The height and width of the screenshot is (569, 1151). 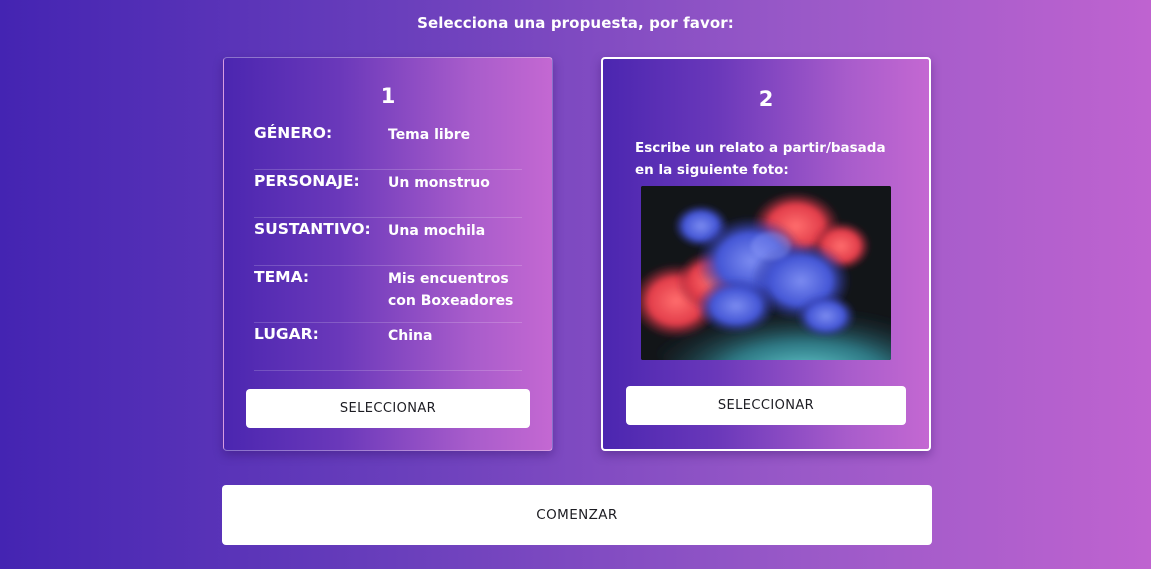 I want to click on detail-row-tema: TEMA: Mis encuentros con Boxeadores, so click(x=388, y=294).